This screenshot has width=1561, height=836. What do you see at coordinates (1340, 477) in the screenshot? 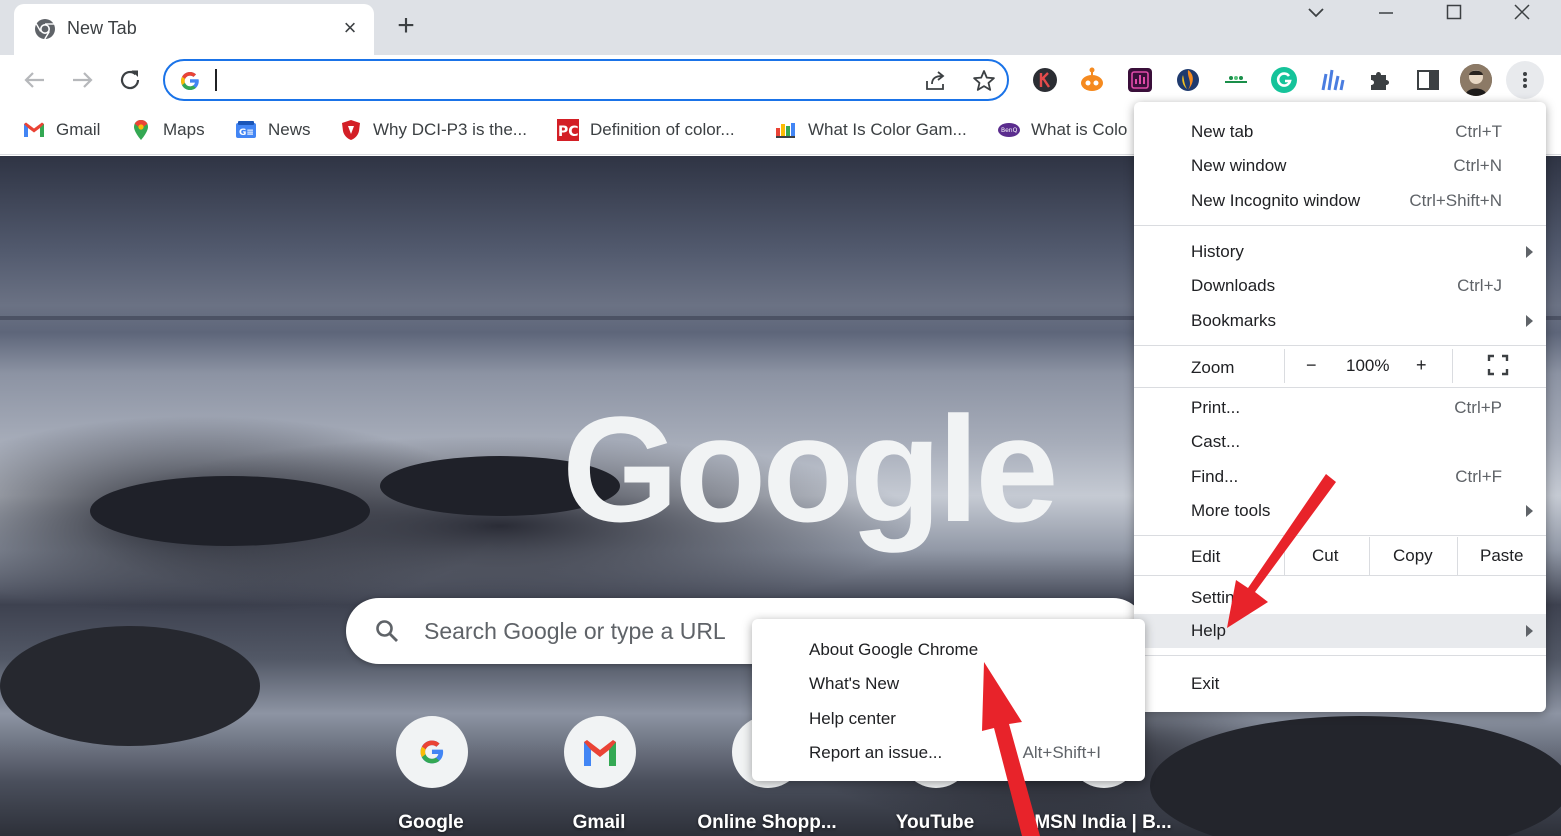
I see `menu-item-find: Find... Ctrl+F` at bounding box center [1340, 477].